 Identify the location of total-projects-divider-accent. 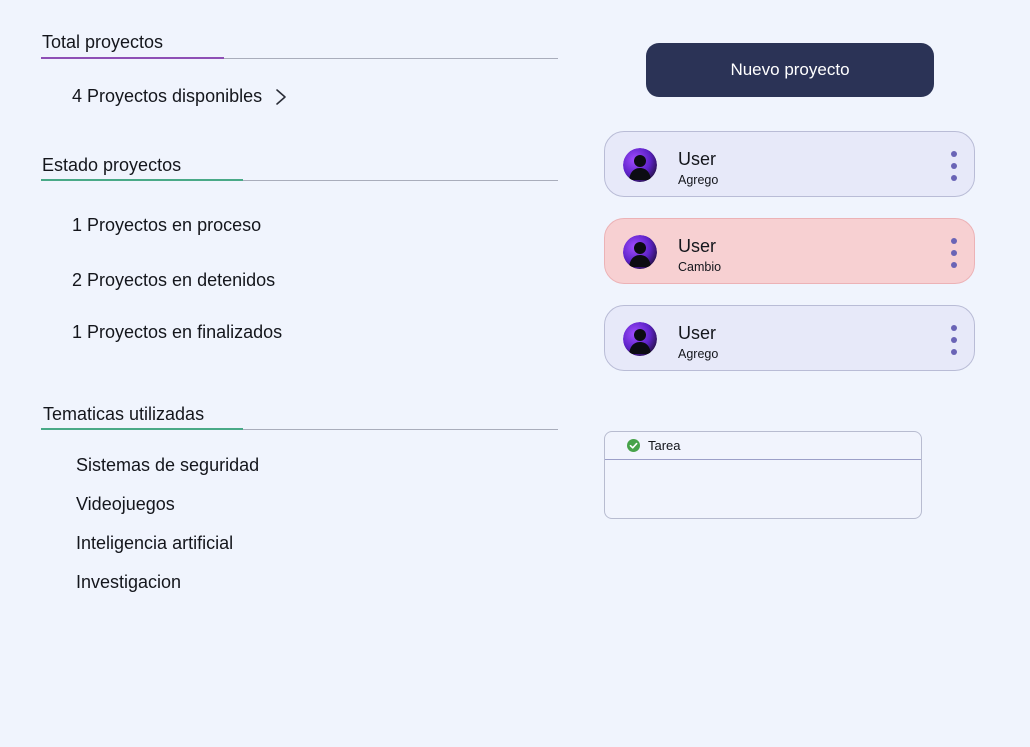
(132, 58).